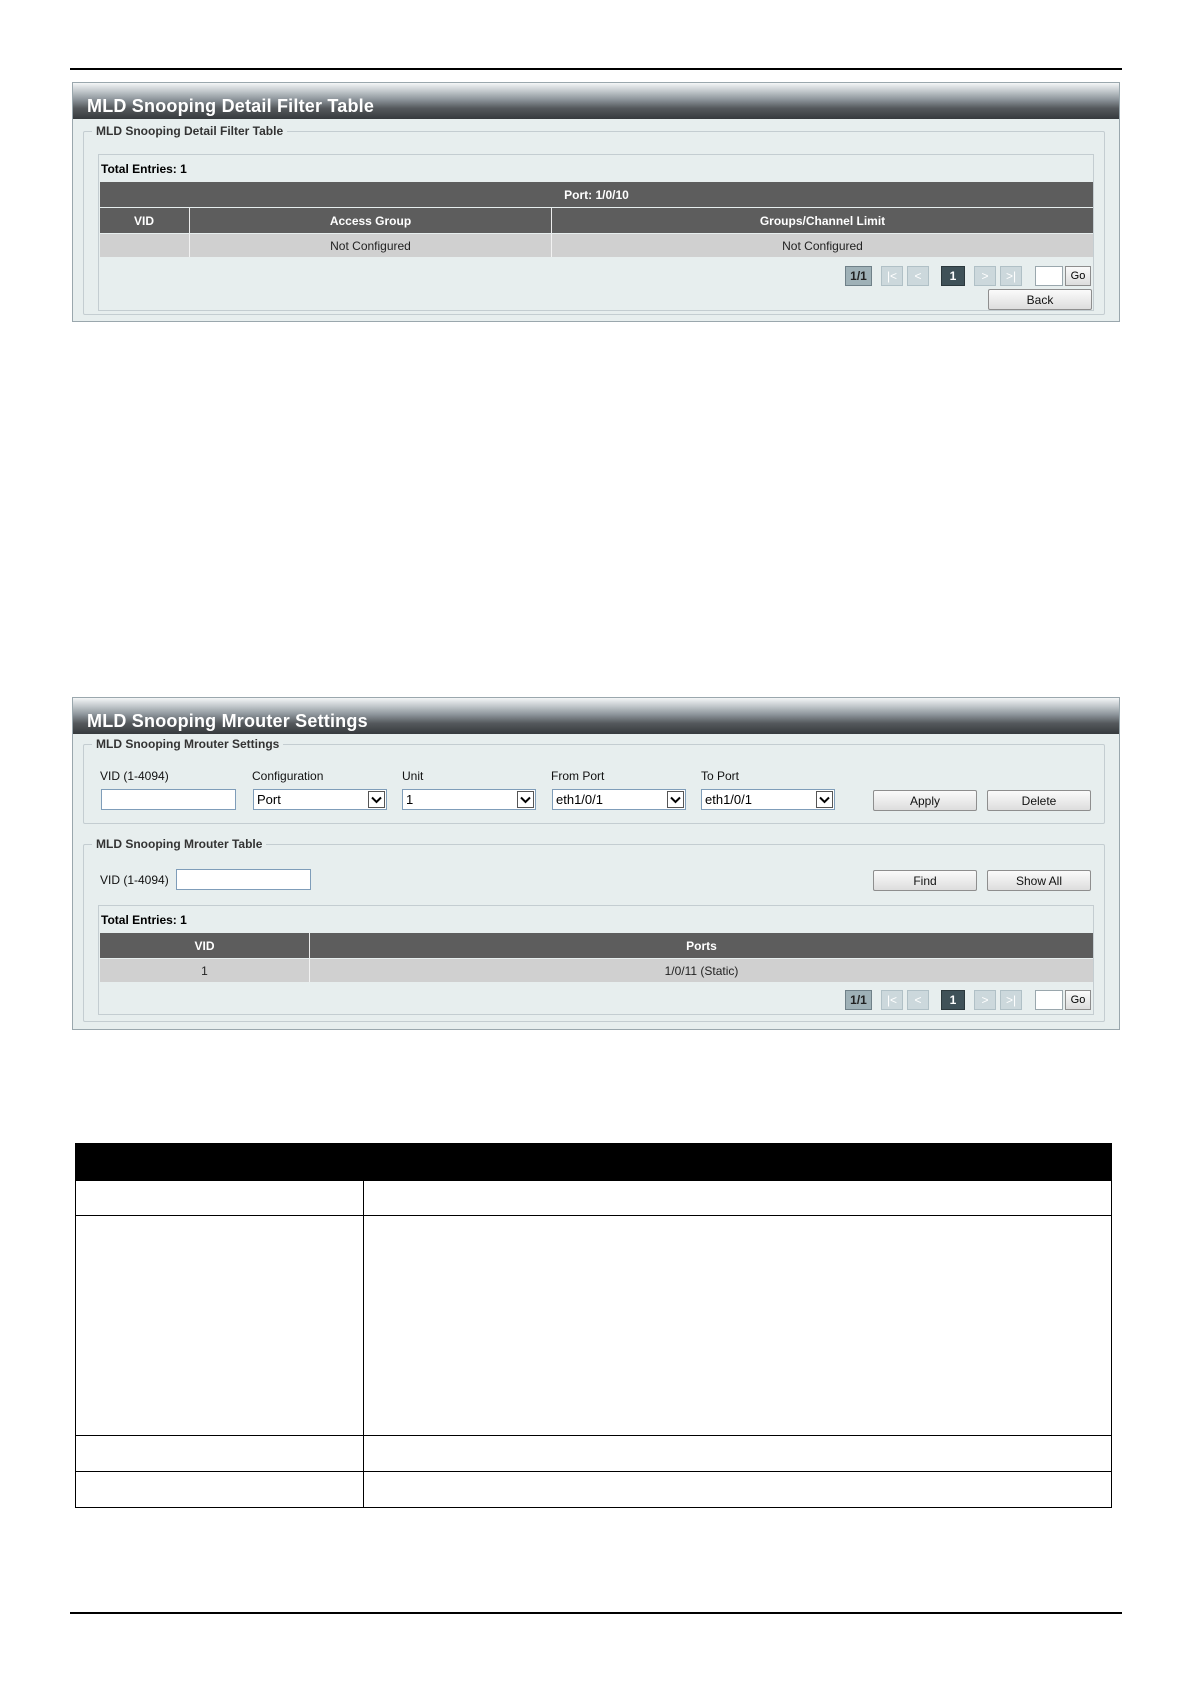 The image size is (1192, 1684). What do you see at coordinates (728, 799) in the screenshot?
I see `to-port-select-value: eth1/0/1` at bounding box center [728, 799].